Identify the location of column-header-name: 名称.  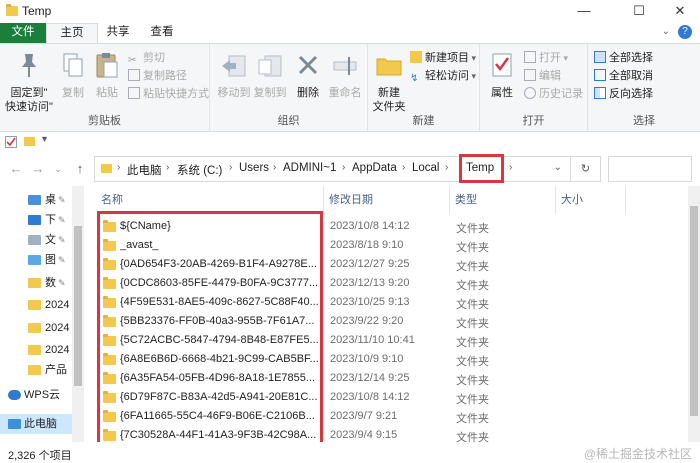
(112, 200).